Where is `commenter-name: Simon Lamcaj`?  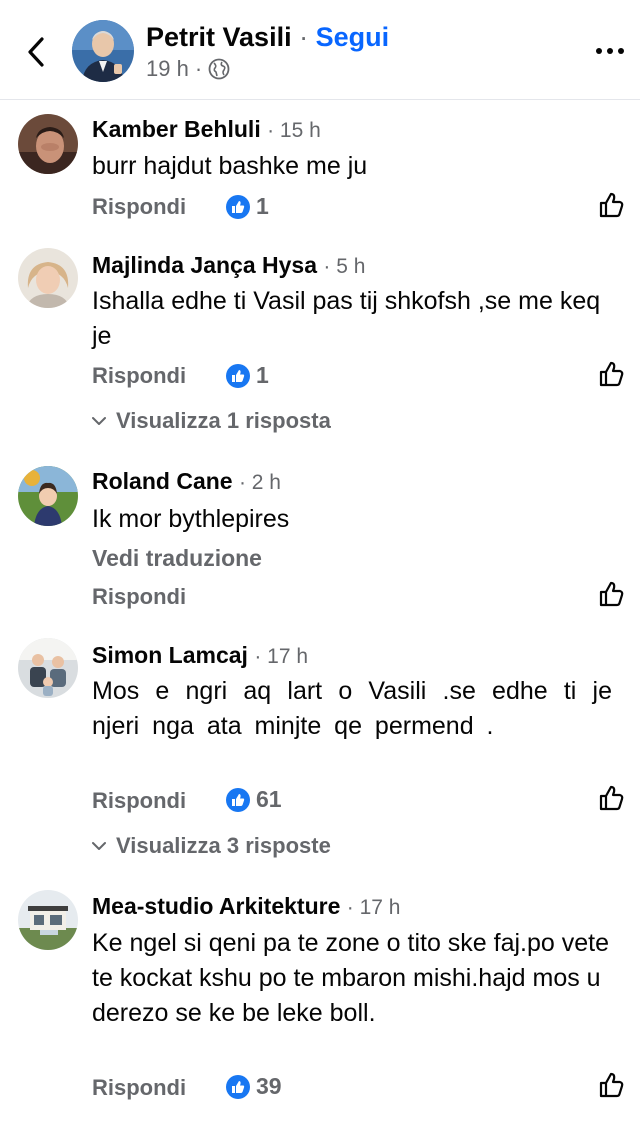
commenter-name: Simon Lamcaj is located at coordinates (170, 655).